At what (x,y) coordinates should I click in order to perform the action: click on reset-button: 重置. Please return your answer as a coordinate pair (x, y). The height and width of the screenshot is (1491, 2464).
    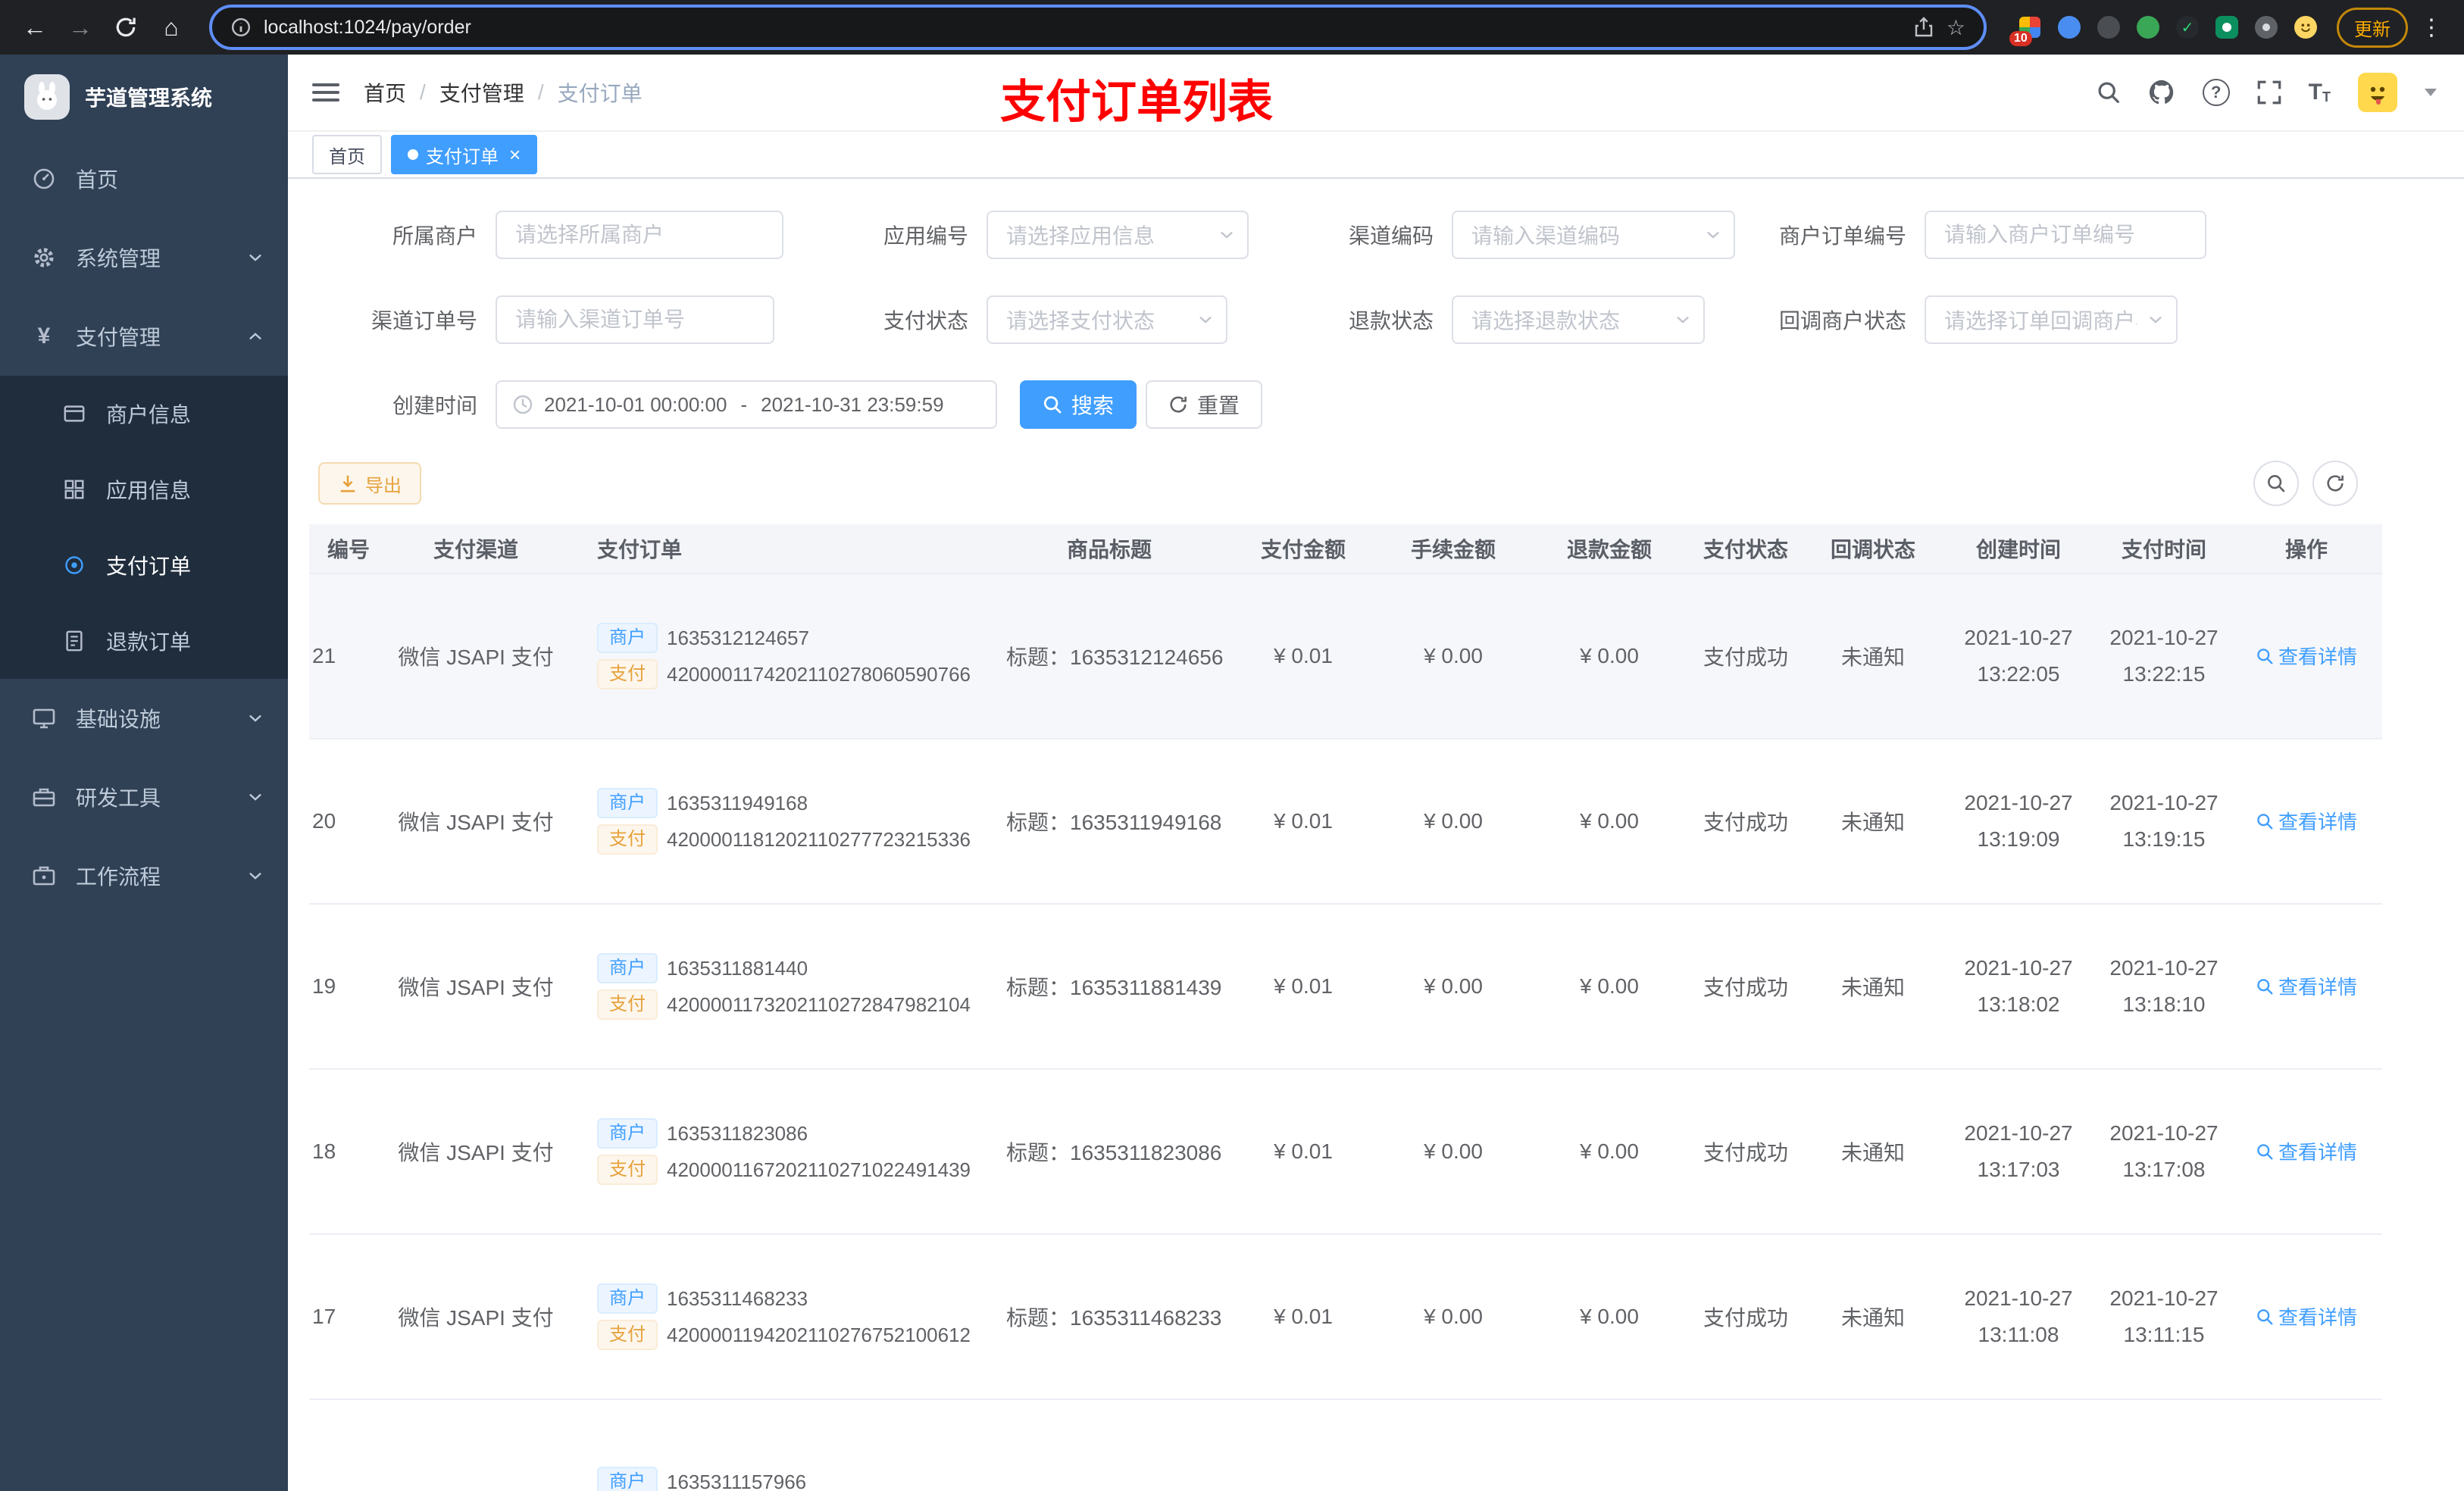
    Looking at the image, I should click on (1204, 404).